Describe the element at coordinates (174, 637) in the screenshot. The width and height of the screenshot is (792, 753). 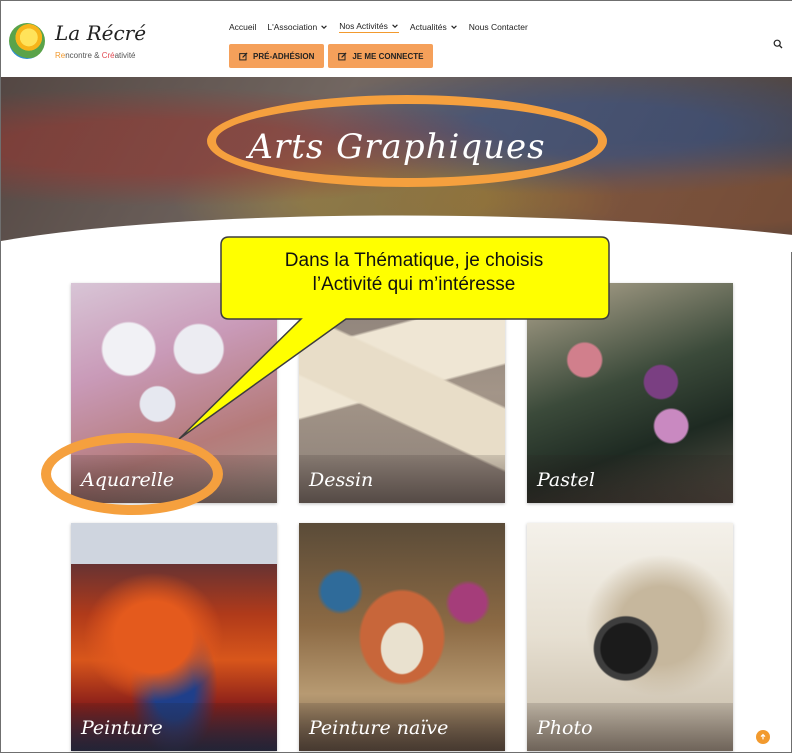
I see `activity-card-peinture: Peinture` at that location.